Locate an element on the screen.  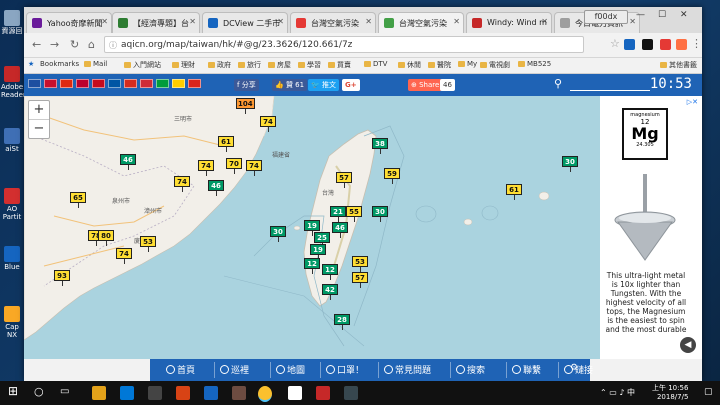
aqi-station-marker: 55 is located at coordinates (354, 214).